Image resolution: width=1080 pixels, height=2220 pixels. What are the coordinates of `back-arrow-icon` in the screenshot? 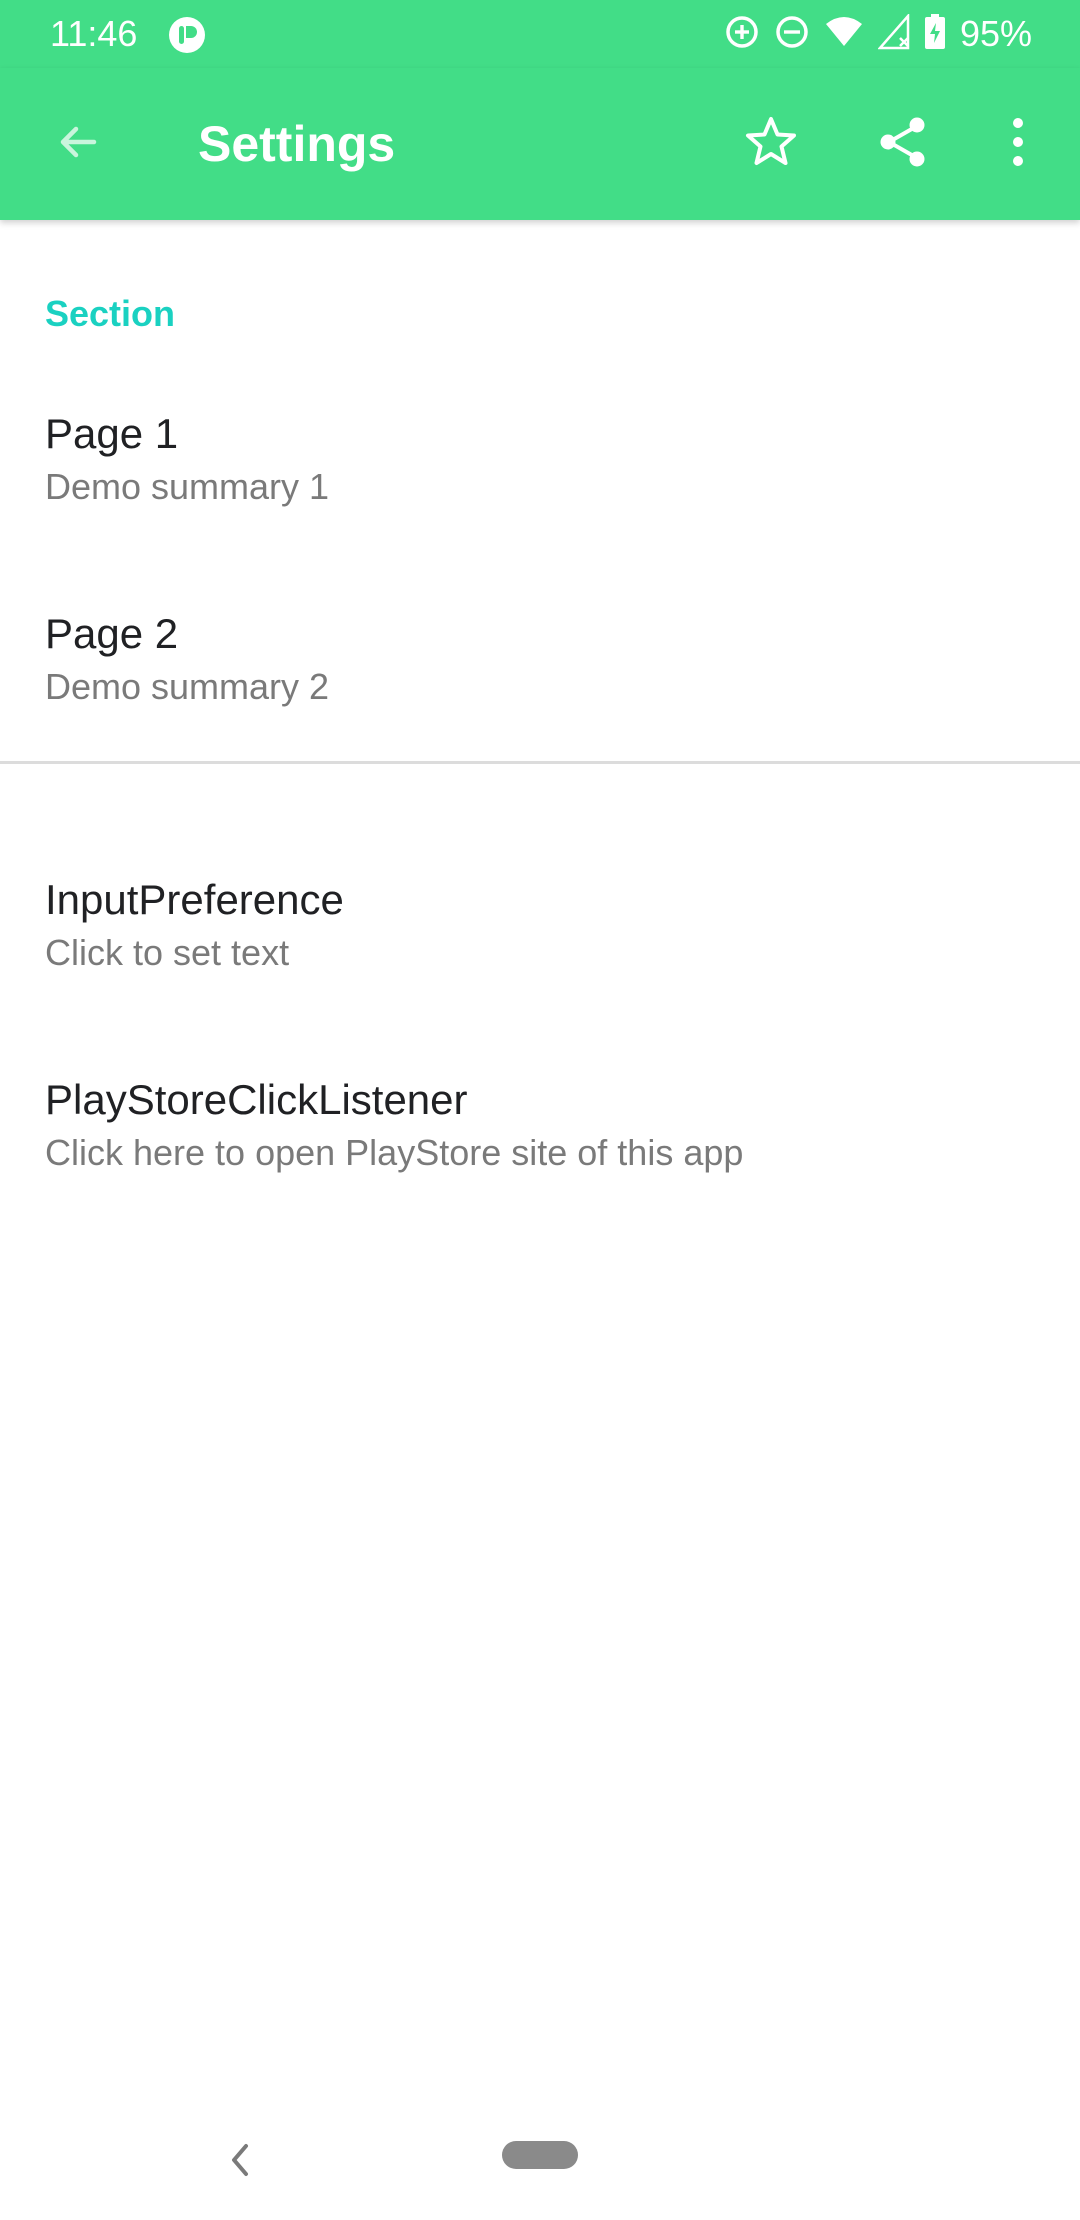 It's located at (78, 144).